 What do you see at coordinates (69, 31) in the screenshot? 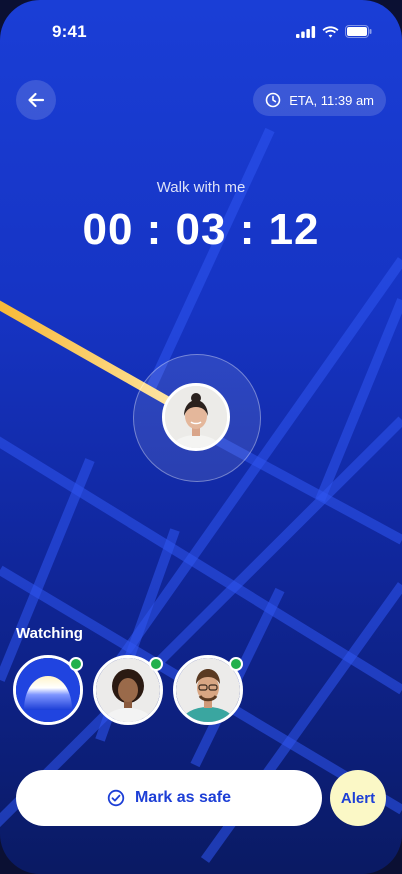
I see `status-time: 9:41` at bounding box center [69, 31].